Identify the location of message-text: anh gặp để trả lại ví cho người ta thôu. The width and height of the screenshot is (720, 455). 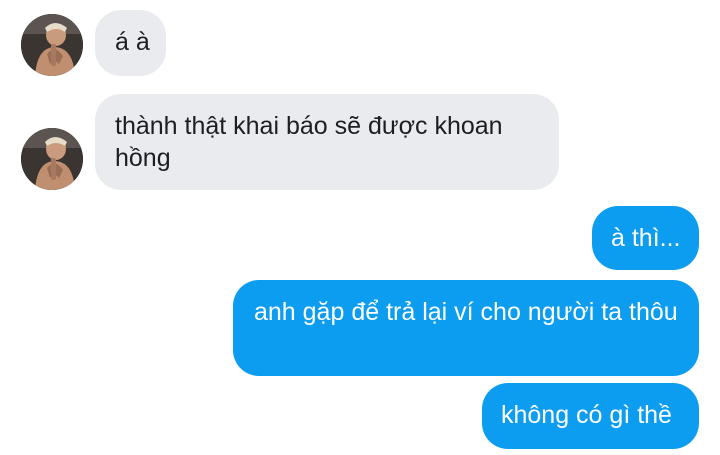
(466, 312).